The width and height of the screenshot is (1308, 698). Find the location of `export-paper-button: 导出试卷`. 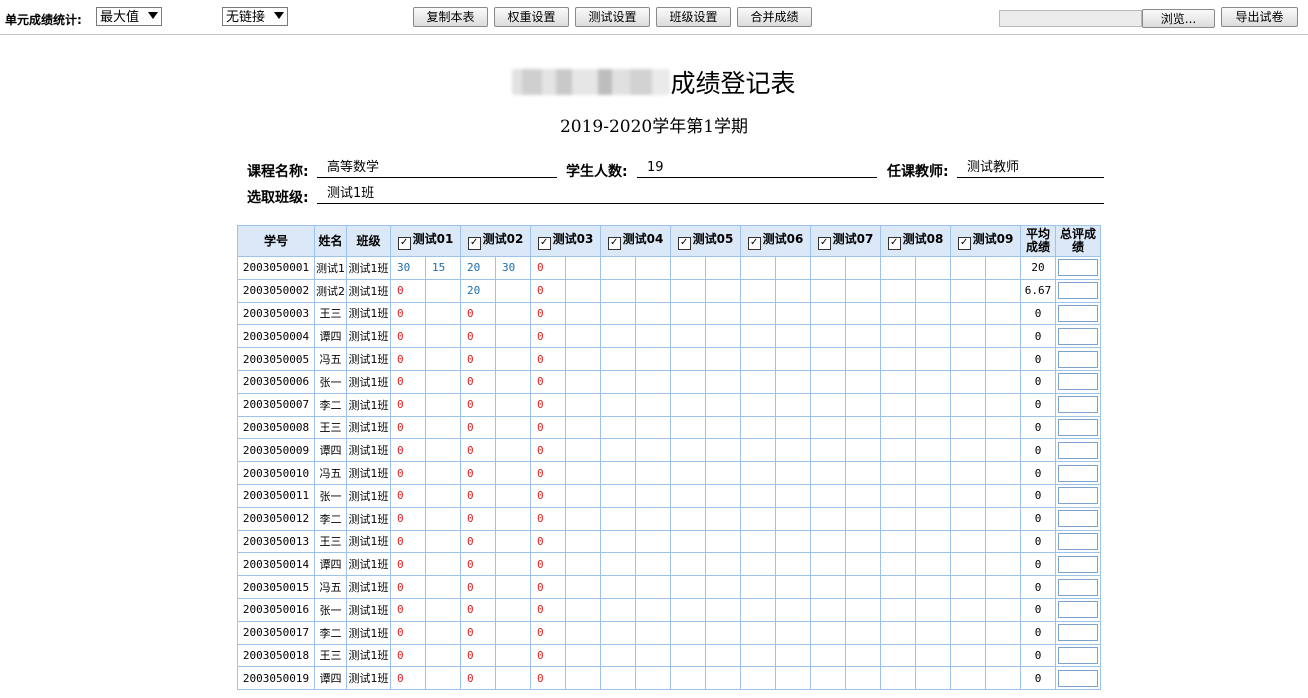

export-paper-button: 导出试卷 is located at coordinates (1259, 17).